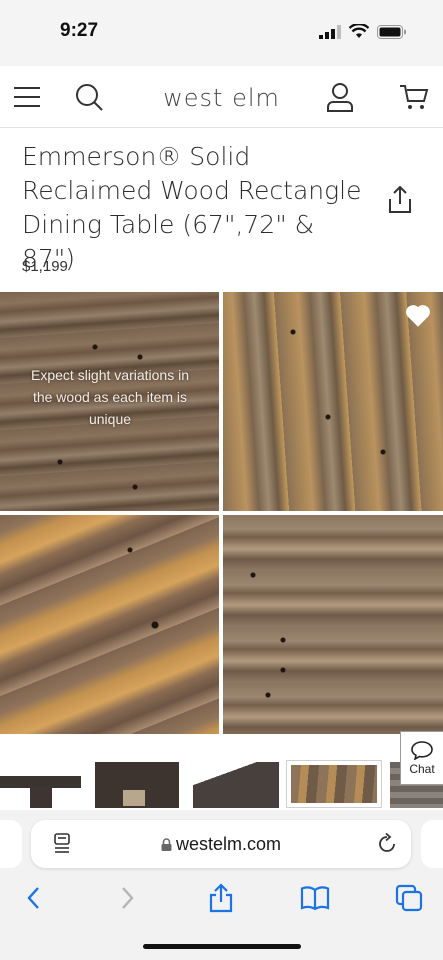 The height and width of the screenshot is (960, 443). I want to click on forward-button, so click(128, 898).